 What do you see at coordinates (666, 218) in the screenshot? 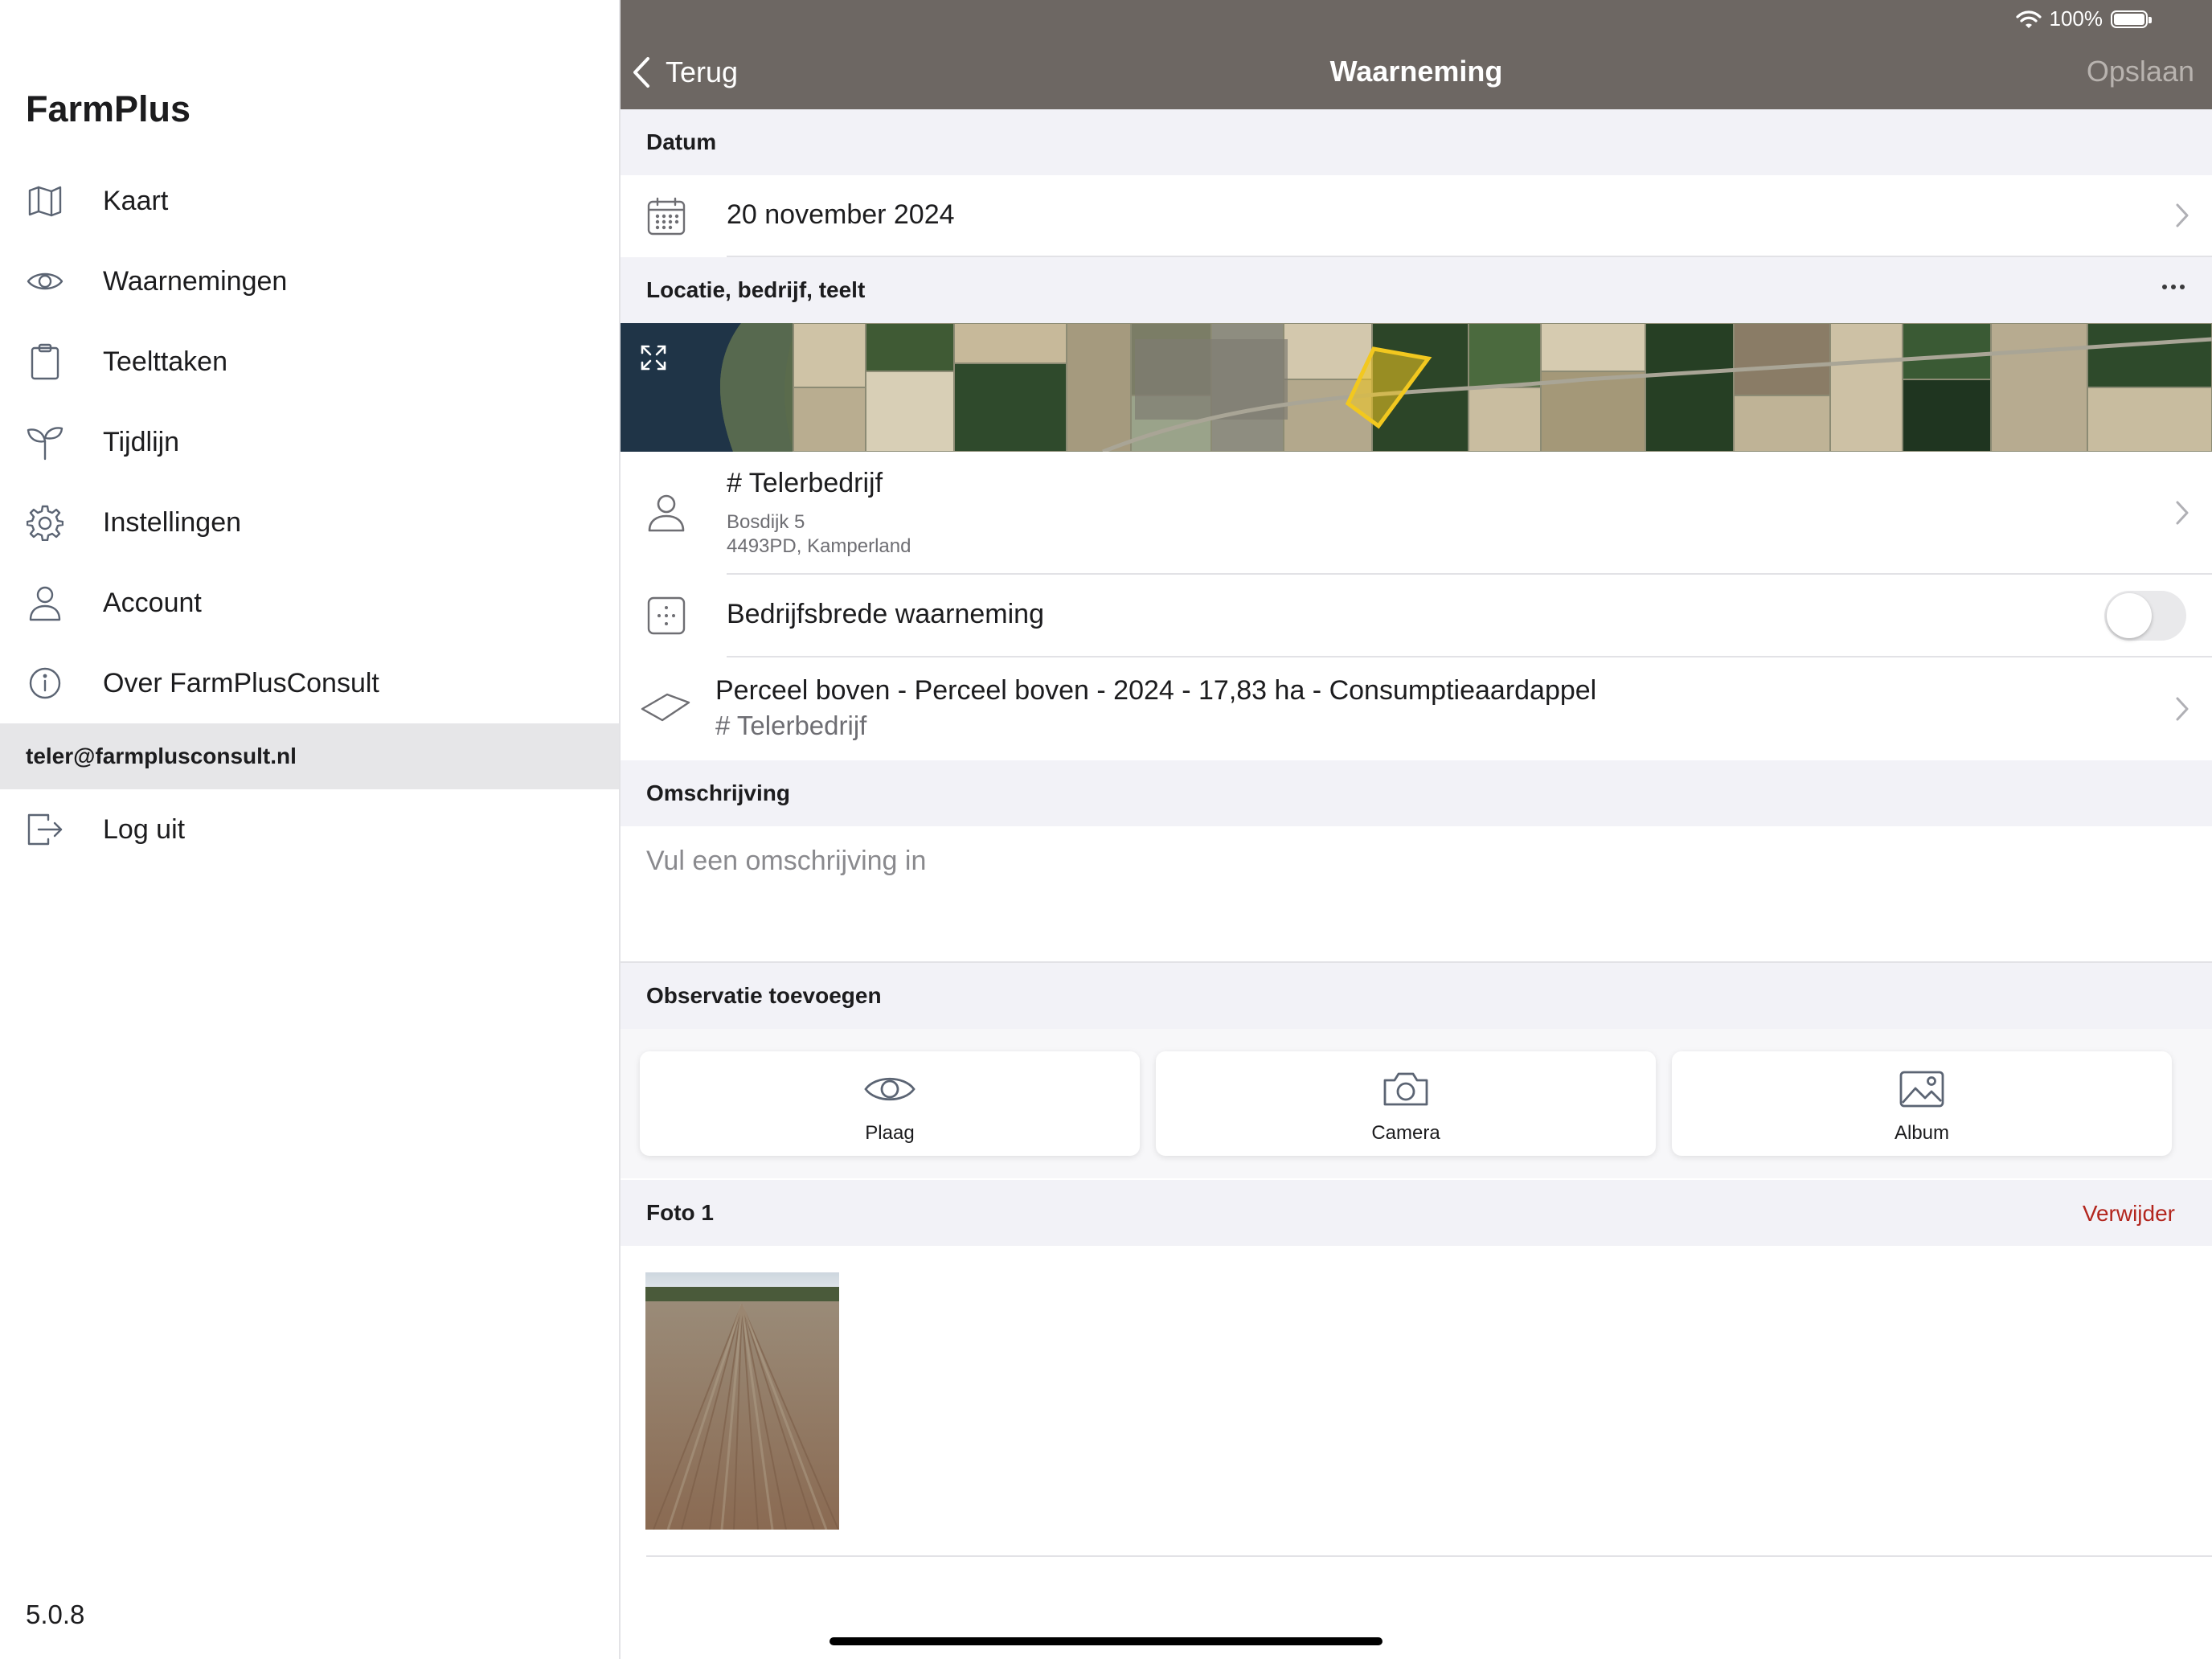
I see `calendar-icon` at bounding box center [666, 218].